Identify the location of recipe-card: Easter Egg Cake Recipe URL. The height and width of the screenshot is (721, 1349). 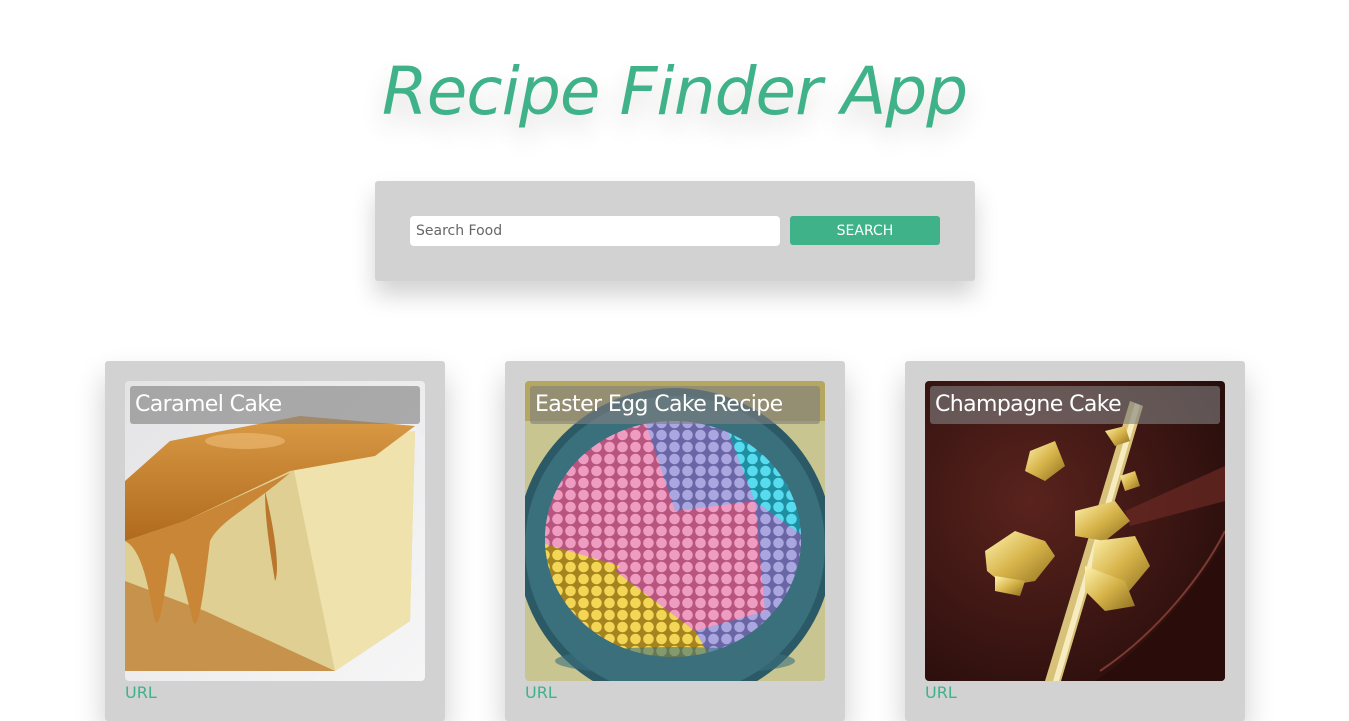
(675, 541).